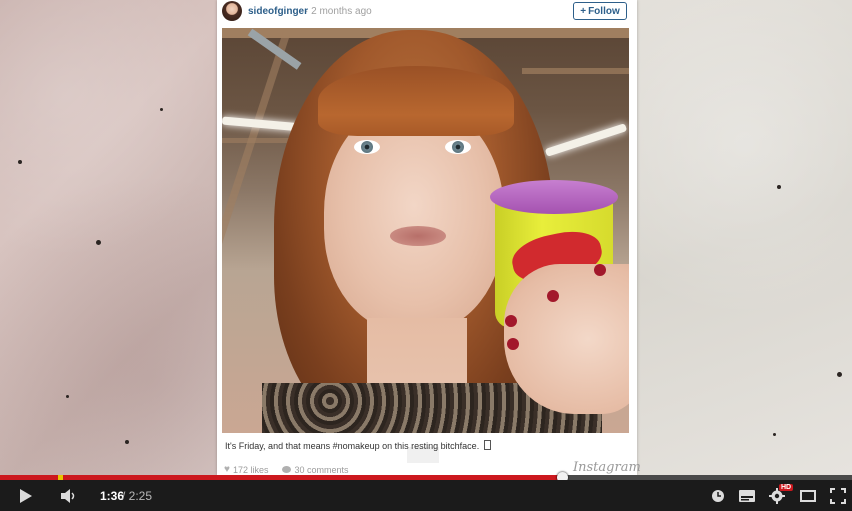 The image size is (852, 511). I want to click on likes-stat: ♥ 172 likes, so click(246, 469).